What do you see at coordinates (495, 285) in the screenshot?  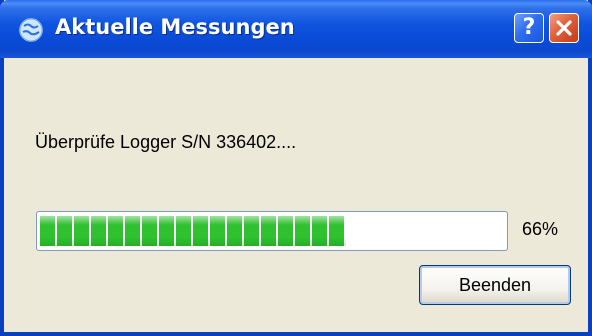 I see `cancel-button: Beenden` at bounding box center [495, 285].